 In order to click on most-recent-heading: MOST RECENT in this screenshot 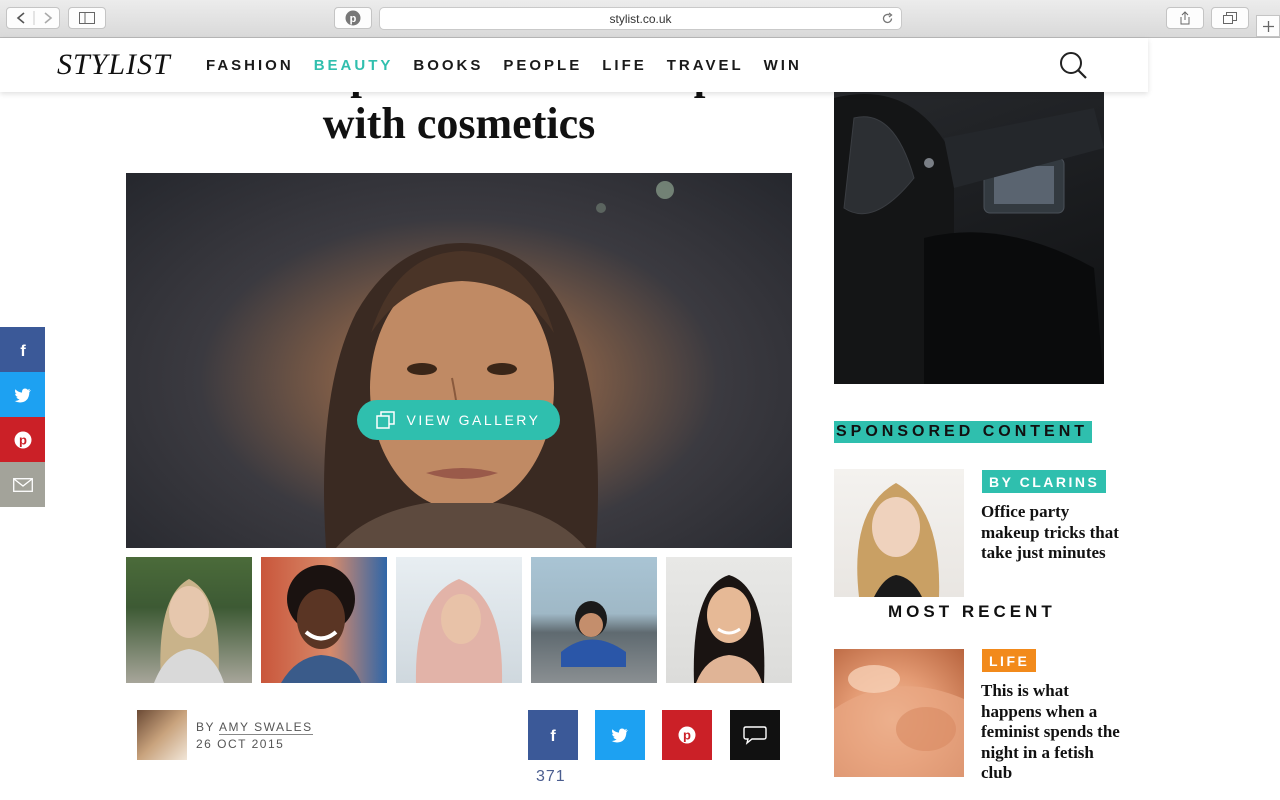, I will do `click(972, 611)`.